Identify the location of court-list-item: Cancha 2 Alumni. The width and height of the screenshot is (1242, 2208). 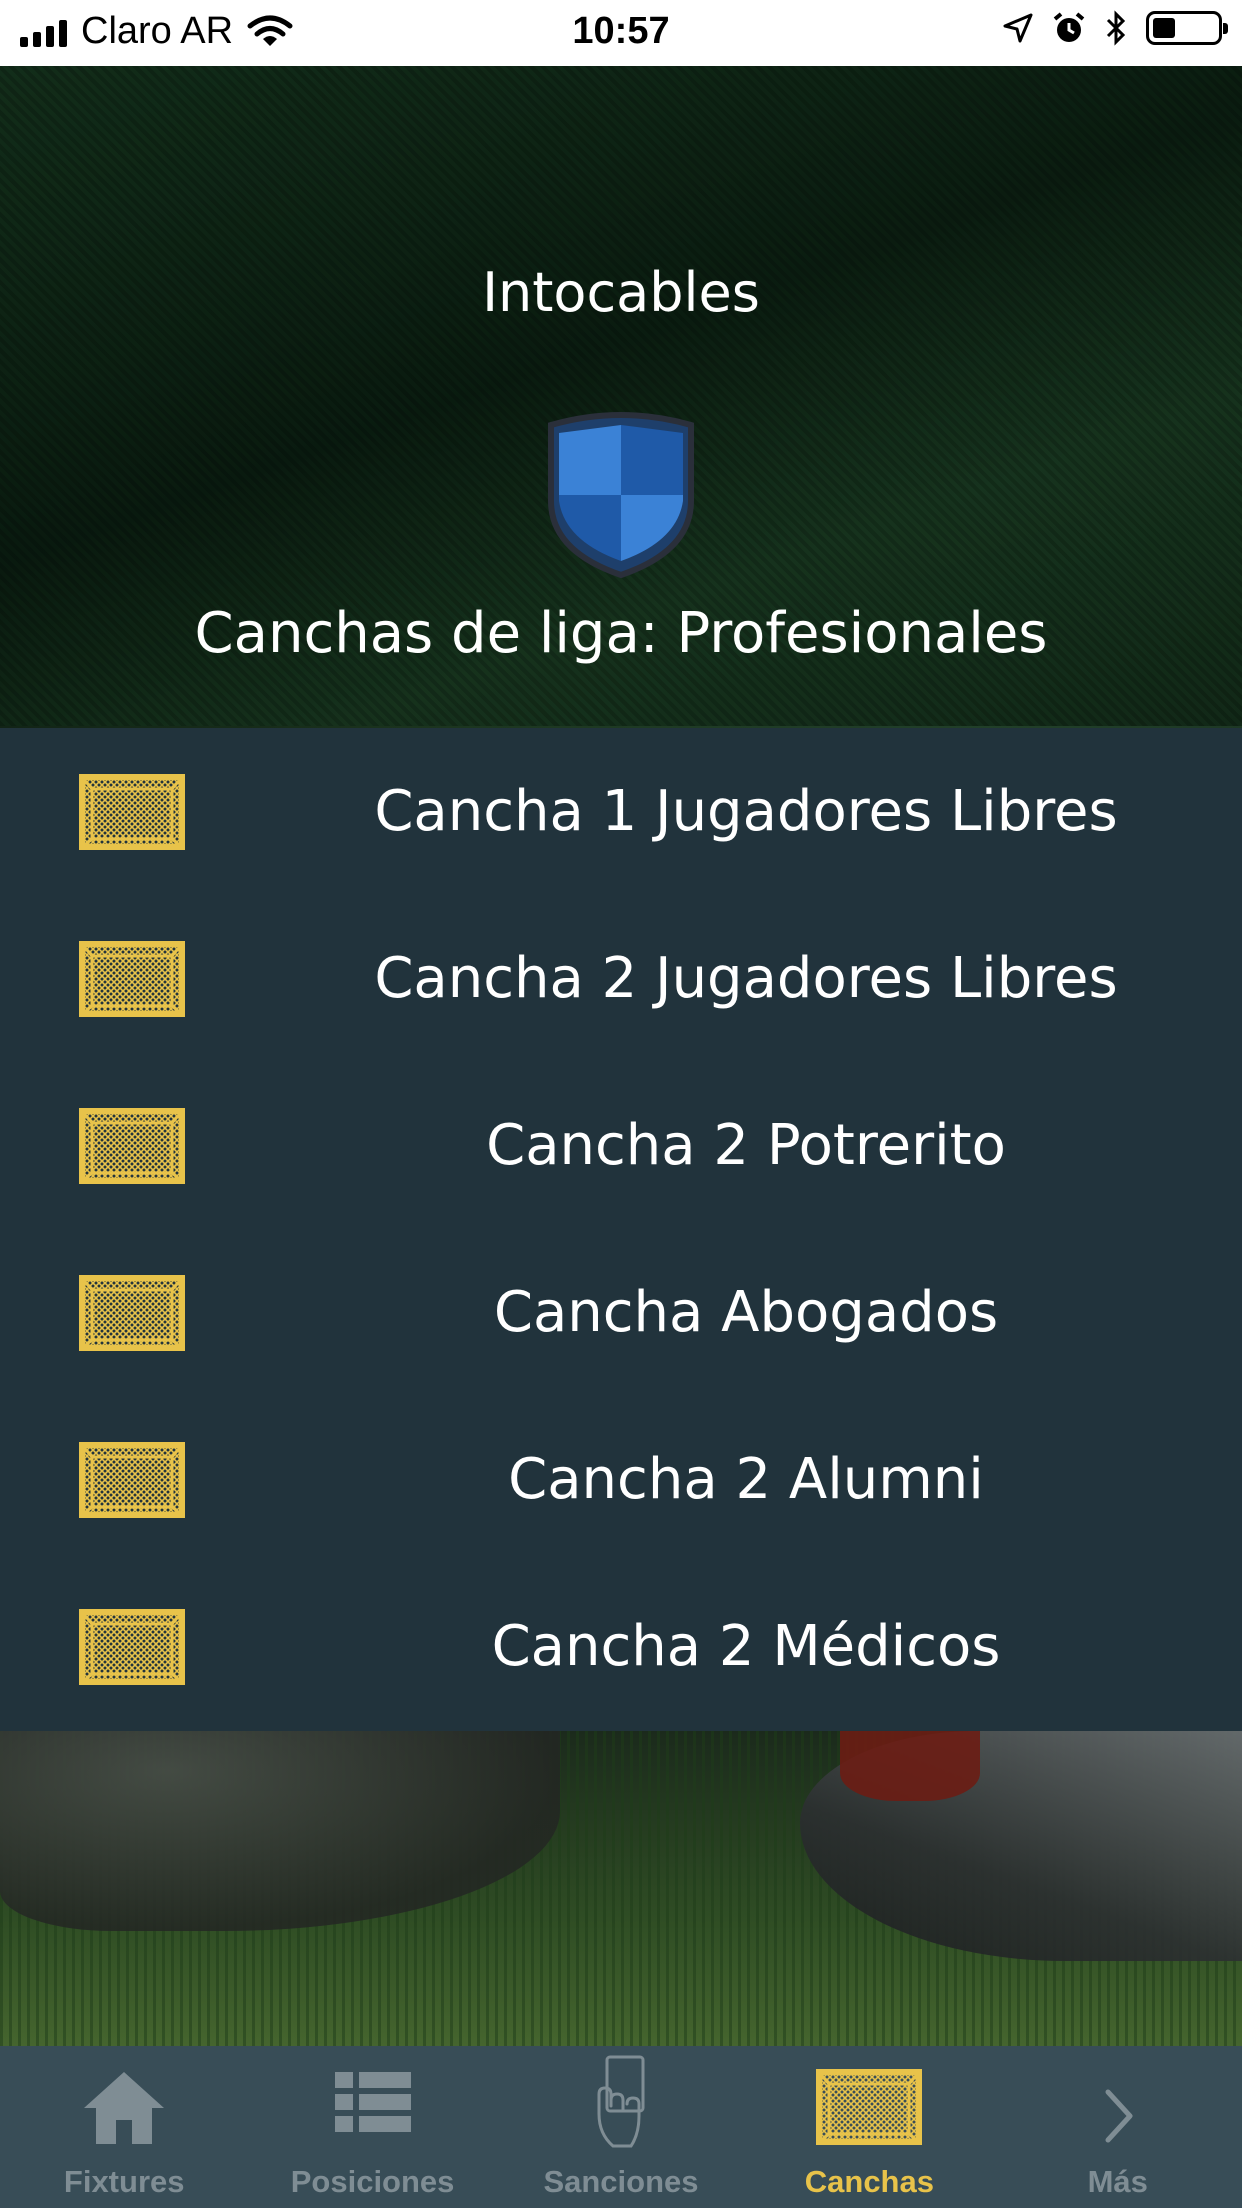
(621, 1479).